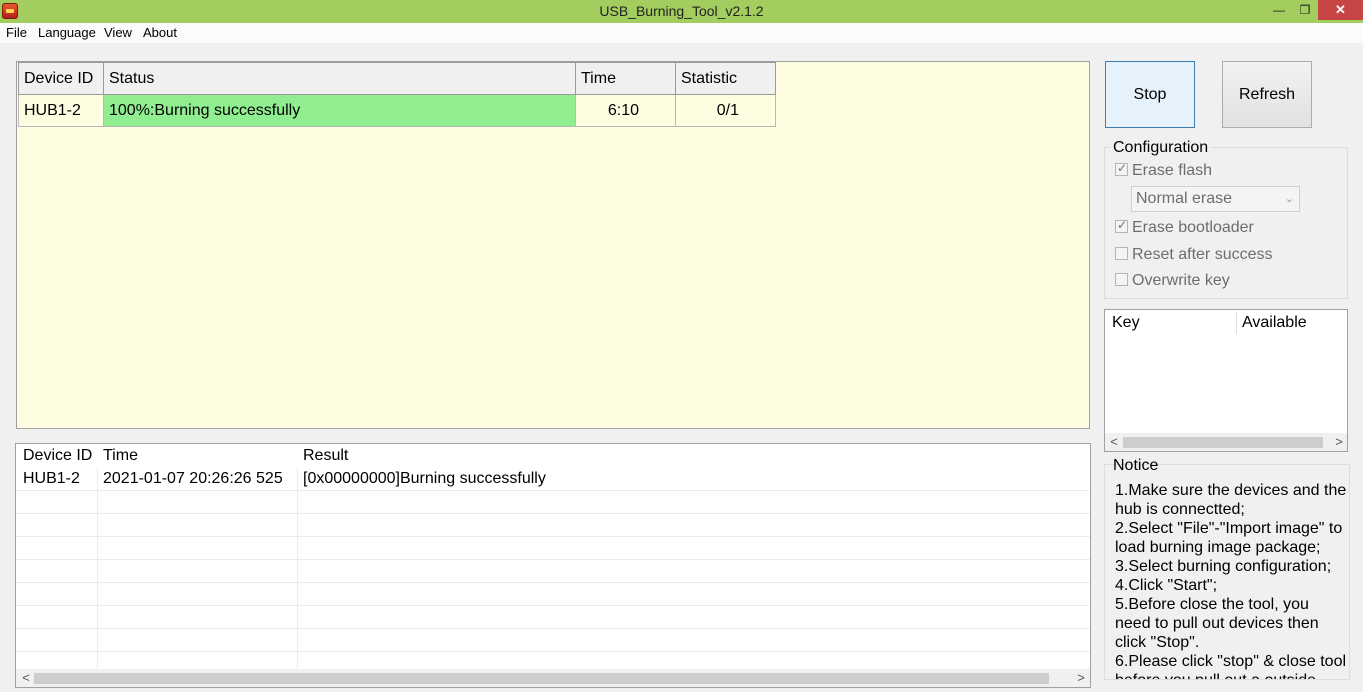 The height and width of the screenshot is (692, 1363). Describe the element at coordinates (16, 32) in the screenshot. I see `menu-file: File` at that location.